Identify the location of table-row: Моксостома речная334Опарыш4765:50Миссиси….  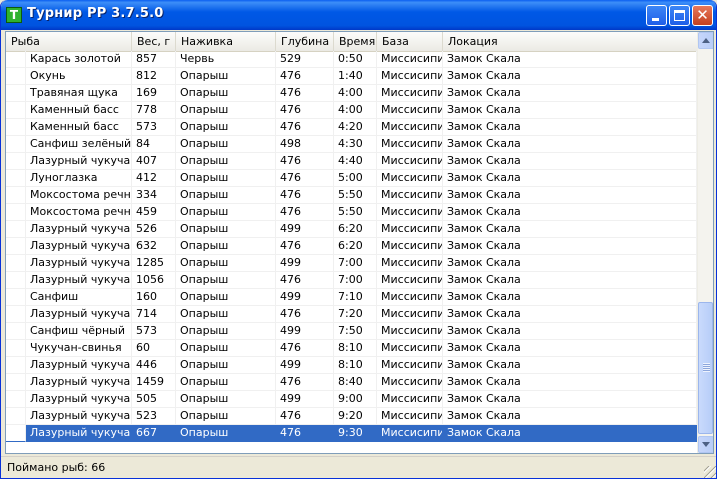
(351, 195).